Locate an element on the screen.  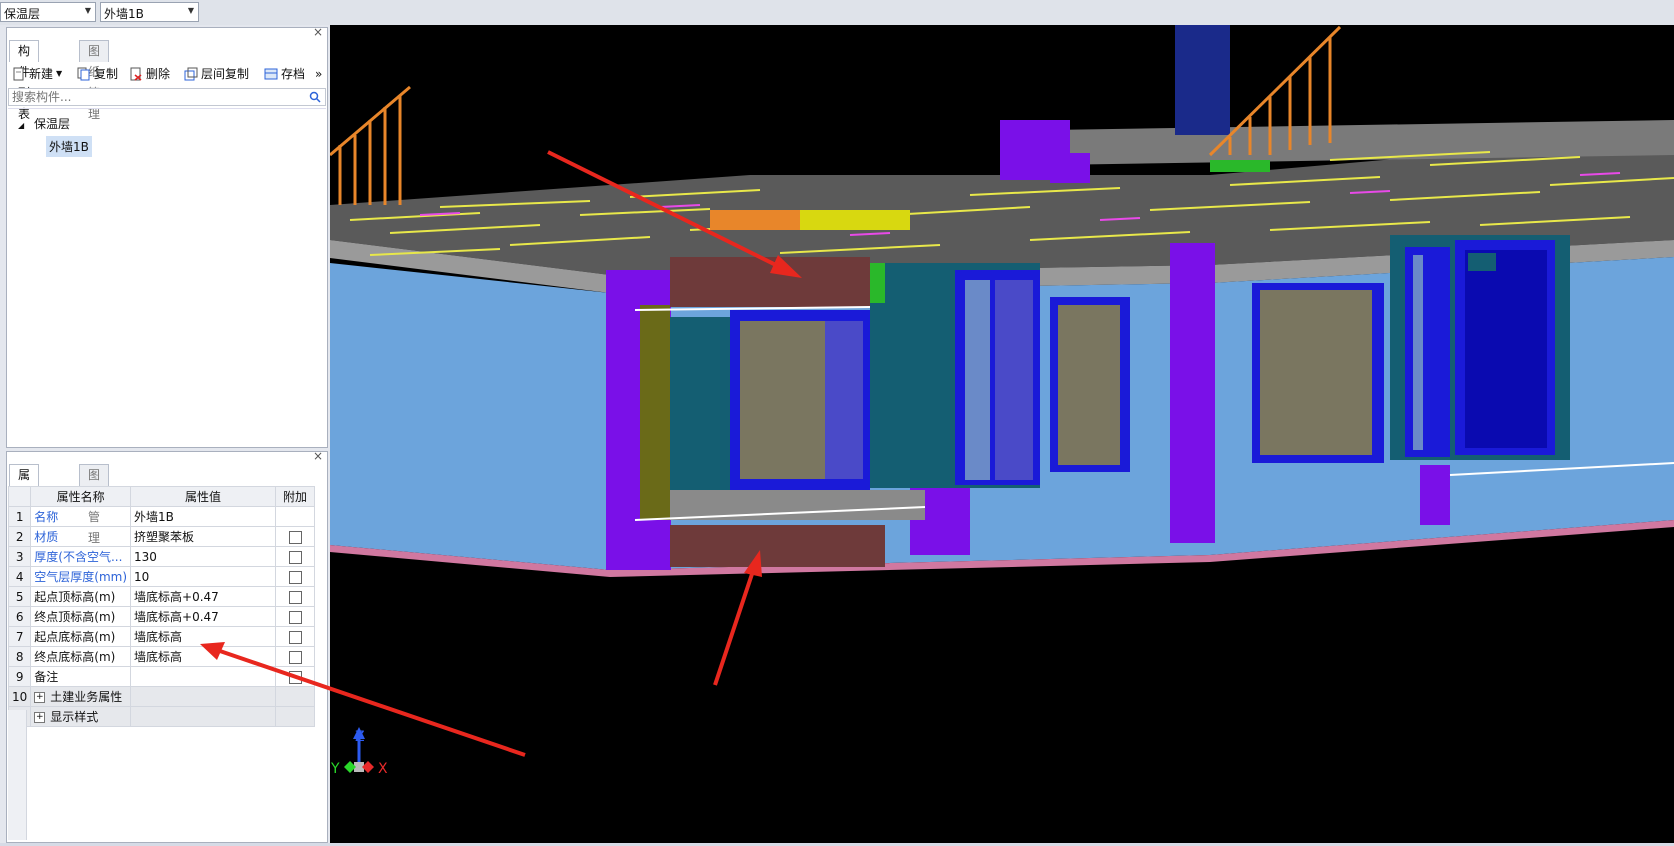
property-row: 3 厚度(不含空气... 130 is located at coordinates (161, 556).